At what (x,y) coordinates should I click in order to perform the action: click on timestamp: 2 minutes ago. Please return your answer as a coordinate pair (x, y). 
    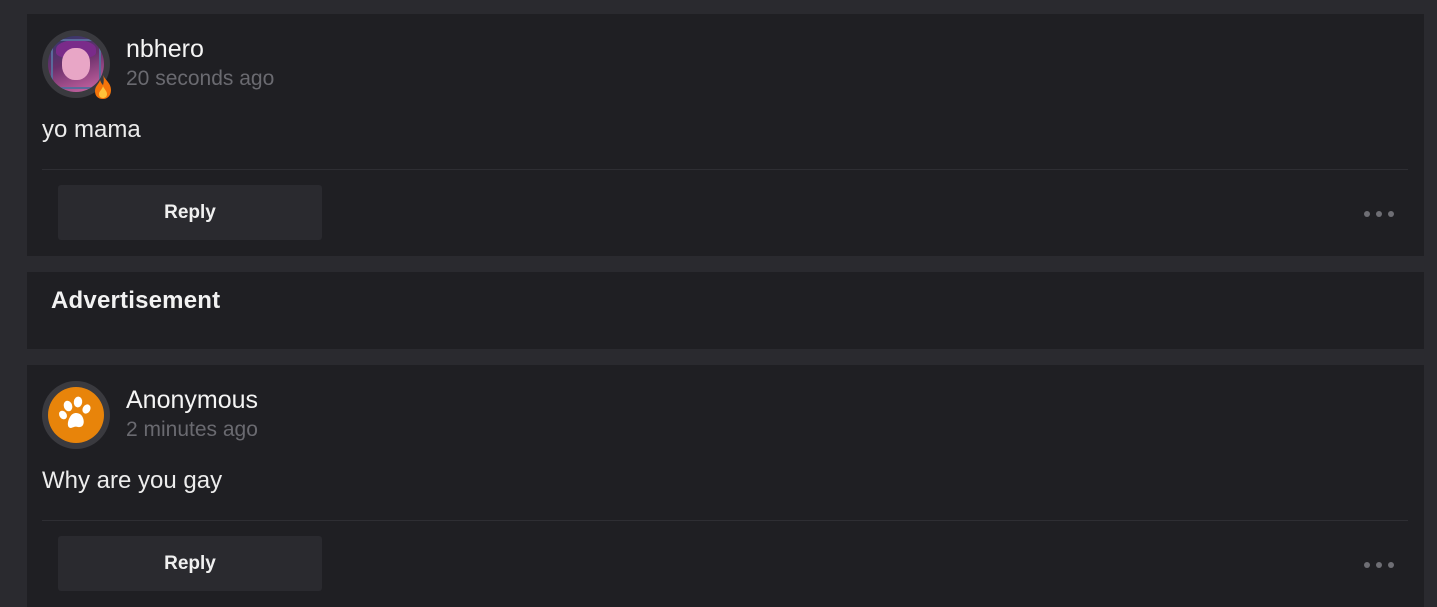
    Looking at the image, I should click on (192, 429).